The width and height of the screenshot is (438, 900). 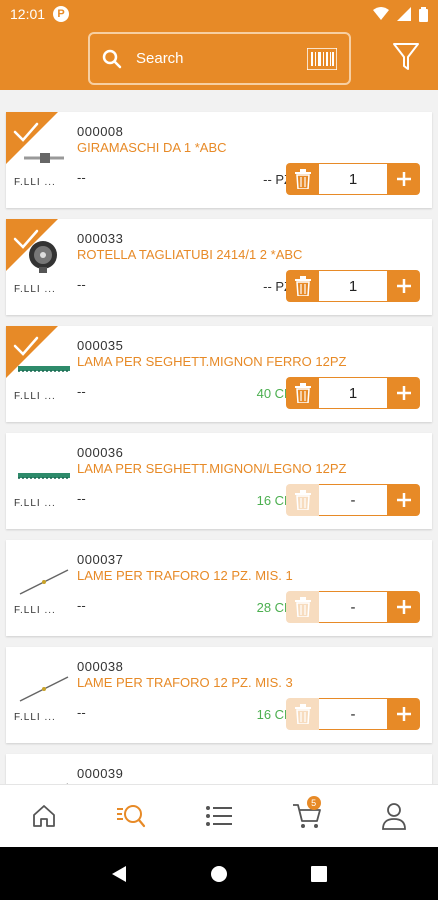 What do you see at coordinates (322, 58) in the screenshot?
I see `barcode-scan-icon` at bounding box center [322, 58].